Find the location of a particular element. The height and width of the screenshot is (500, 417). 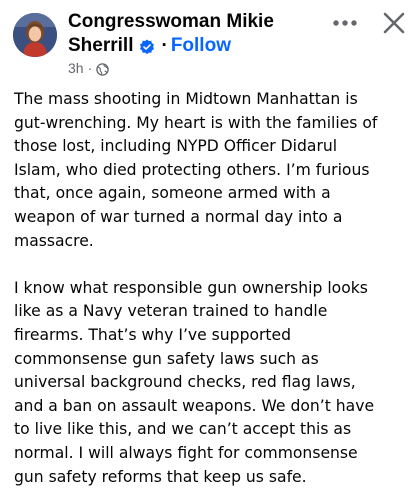

author-name-line2: Sherrill is located at coordinates (100, 46).